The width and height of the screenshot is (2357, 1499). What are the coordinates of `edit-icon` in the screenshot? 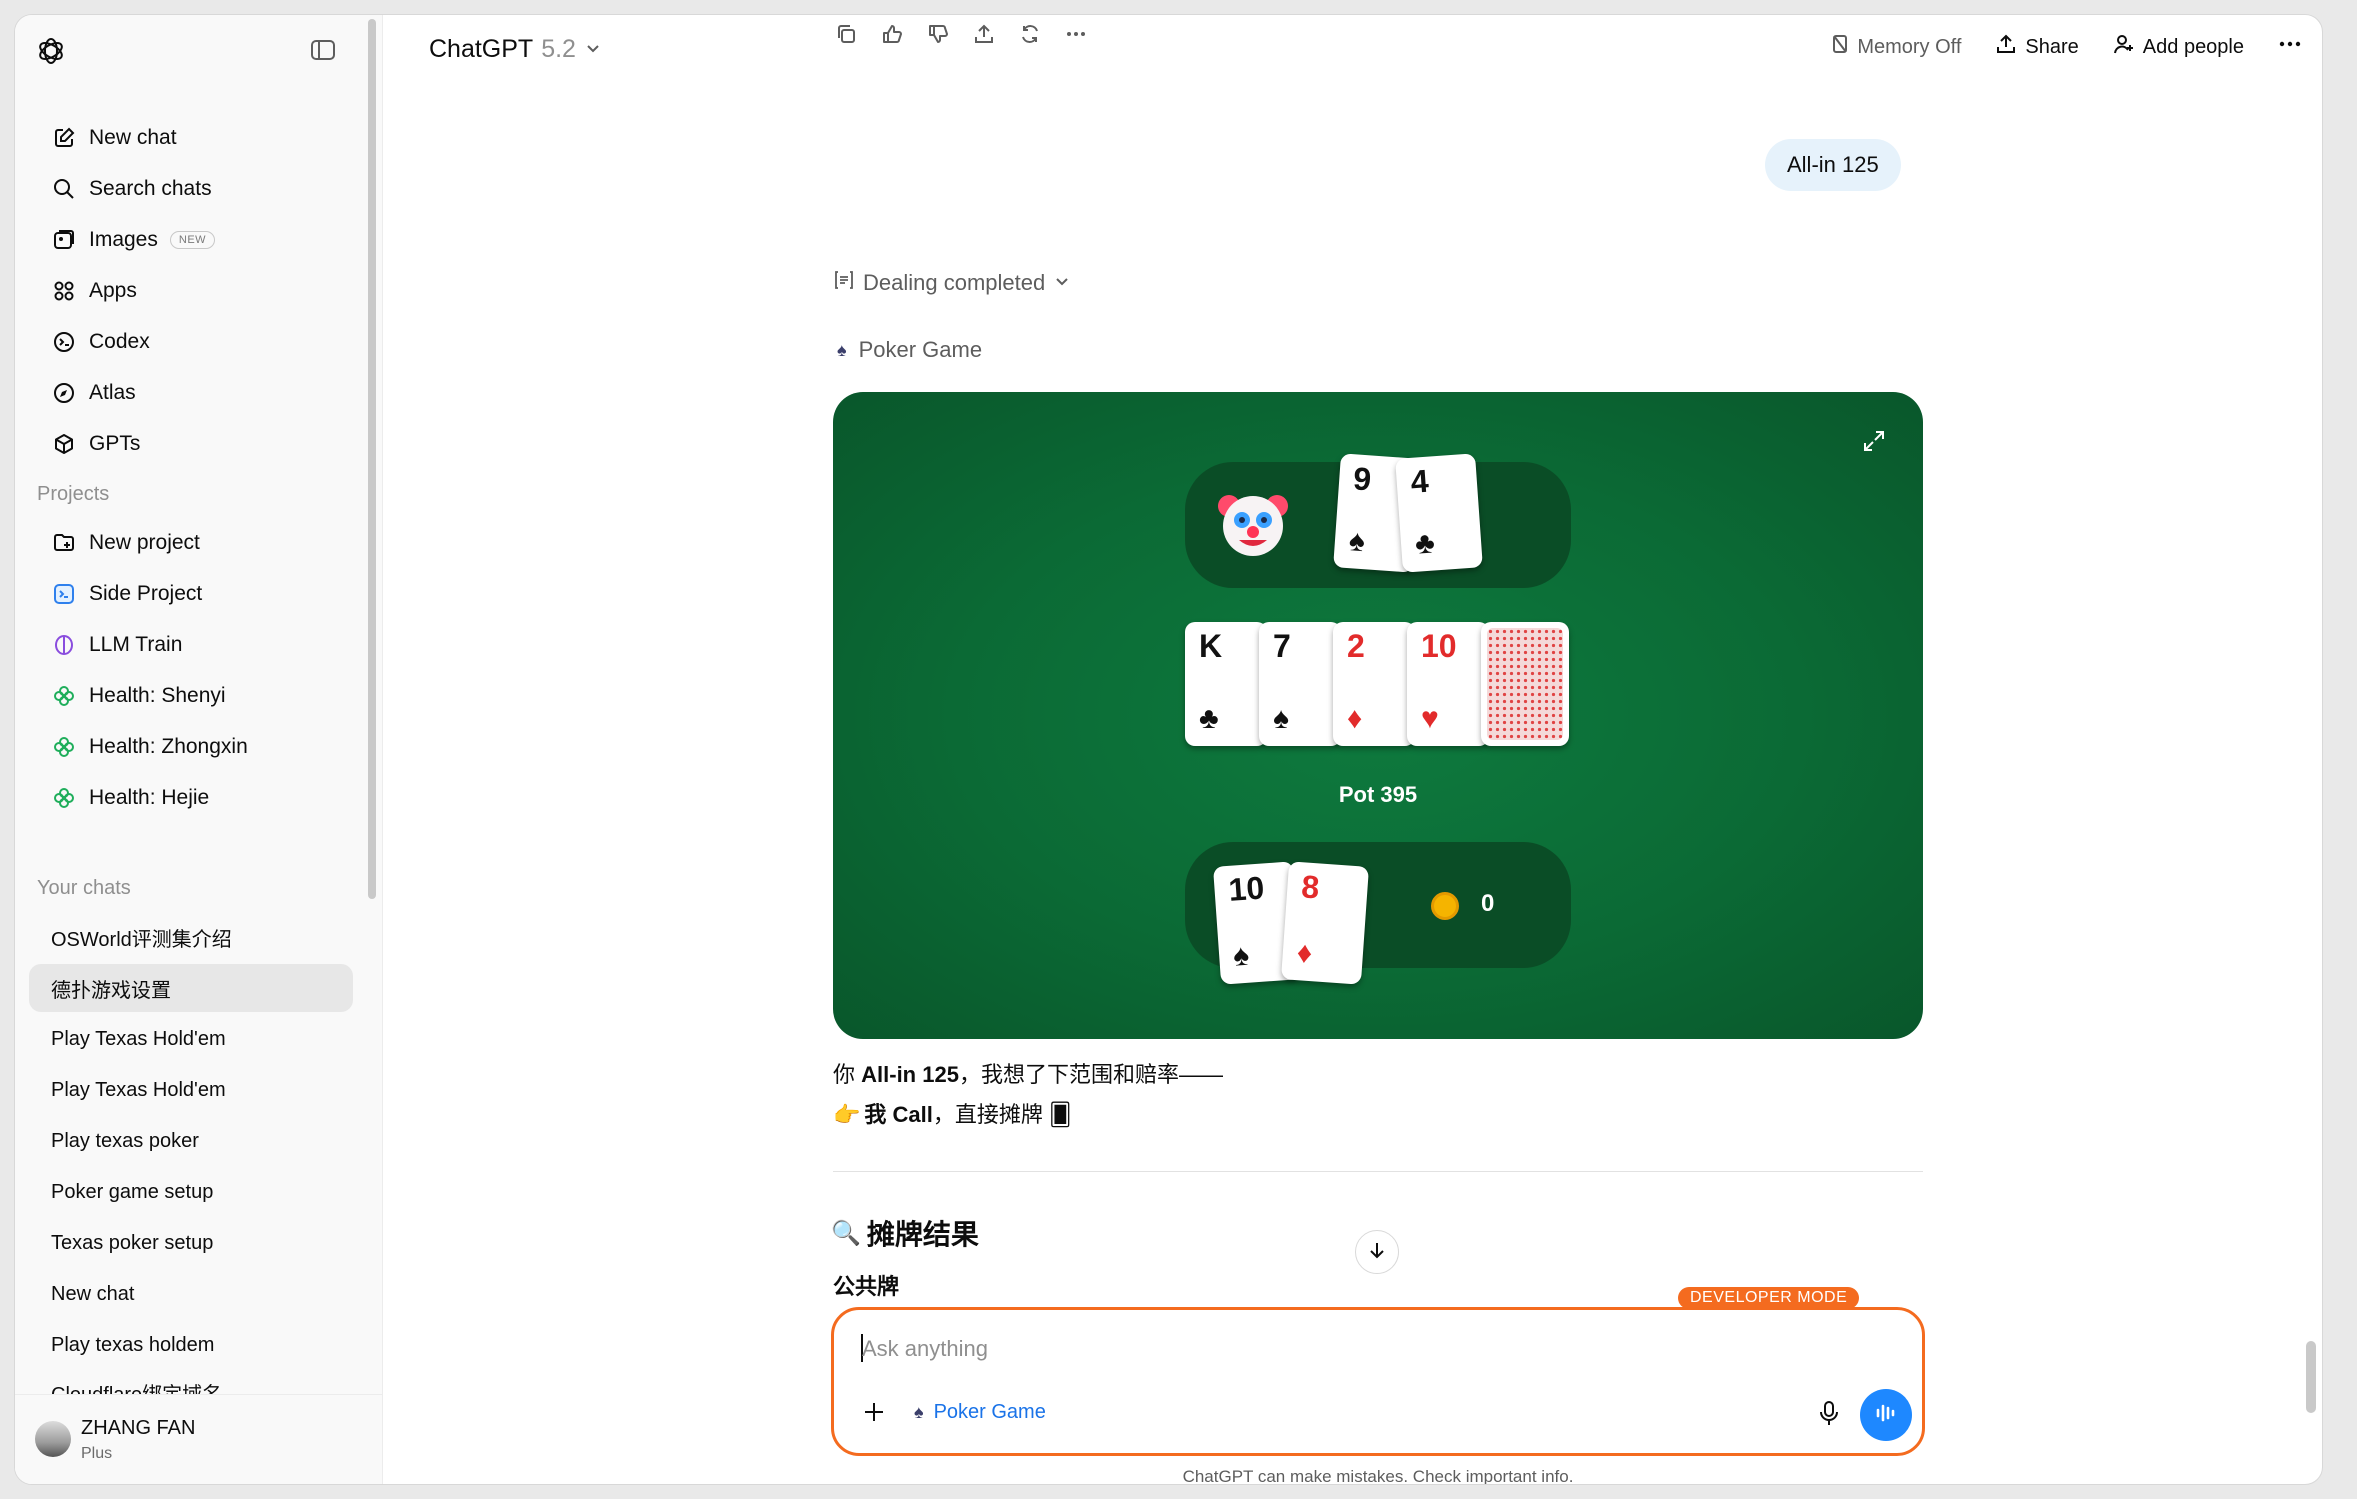 It's located at (64, 138).